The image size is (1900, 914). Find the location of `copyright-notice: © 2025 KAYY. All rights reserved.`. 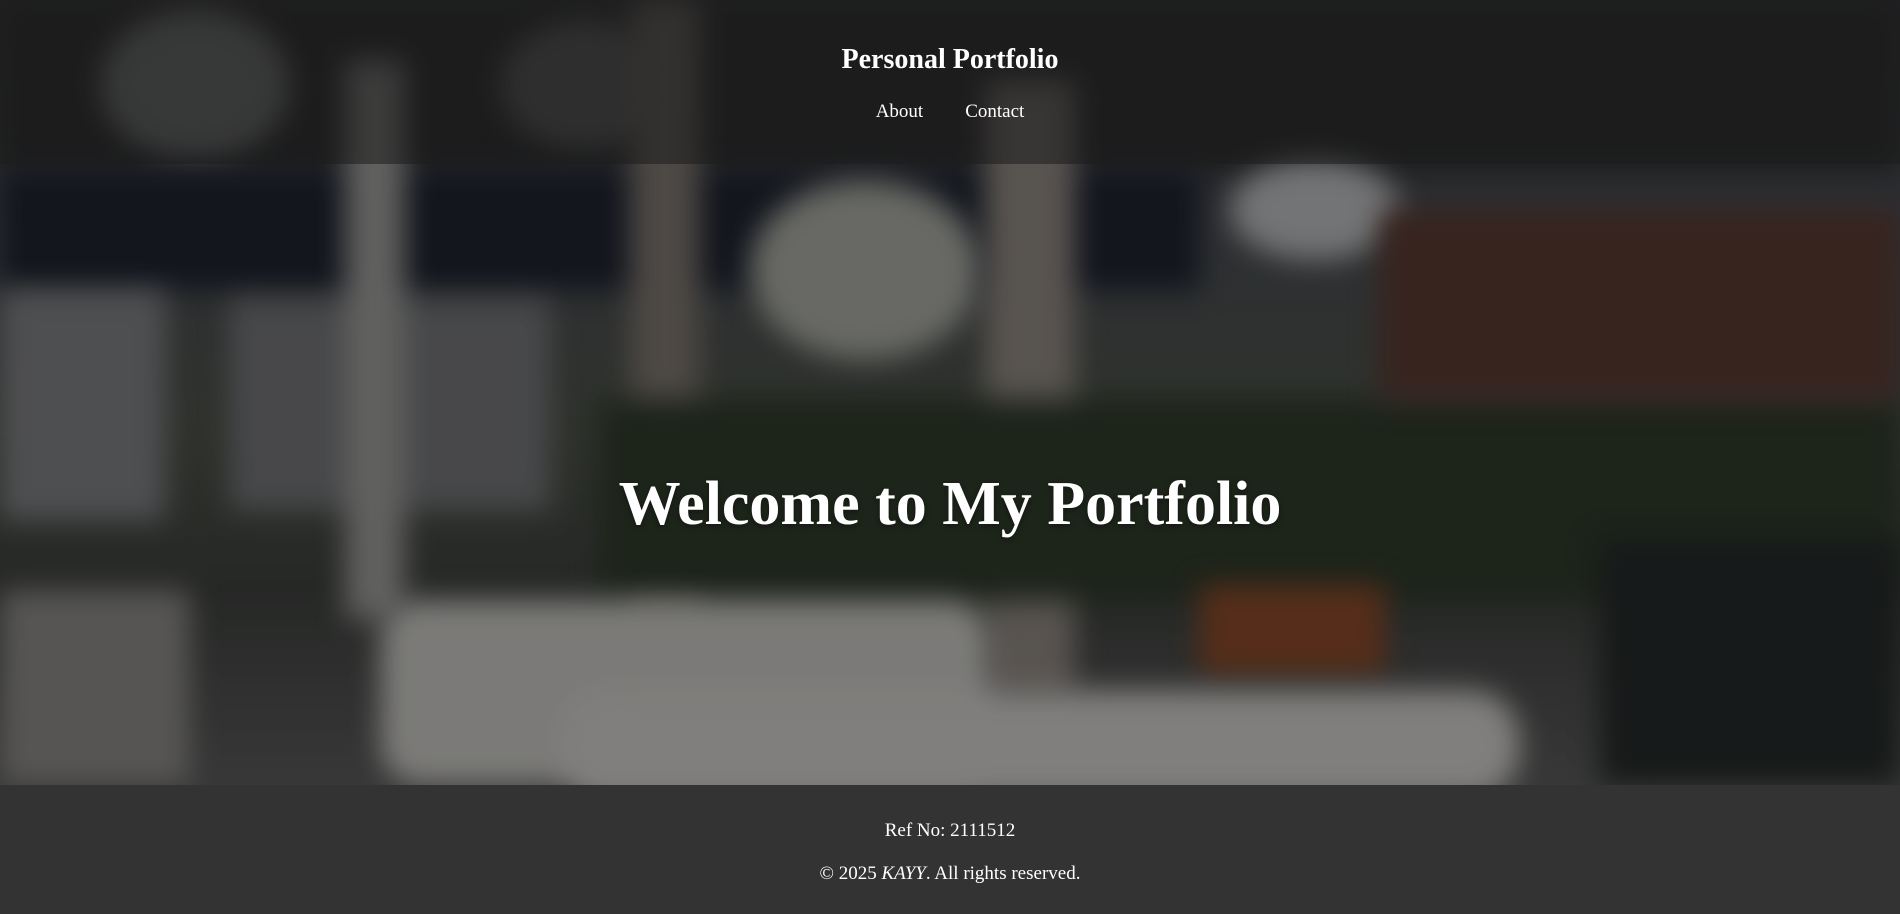

copyright-notice: © 2025 KAYY. All rights reserved. is located at coordinates (950, 874).